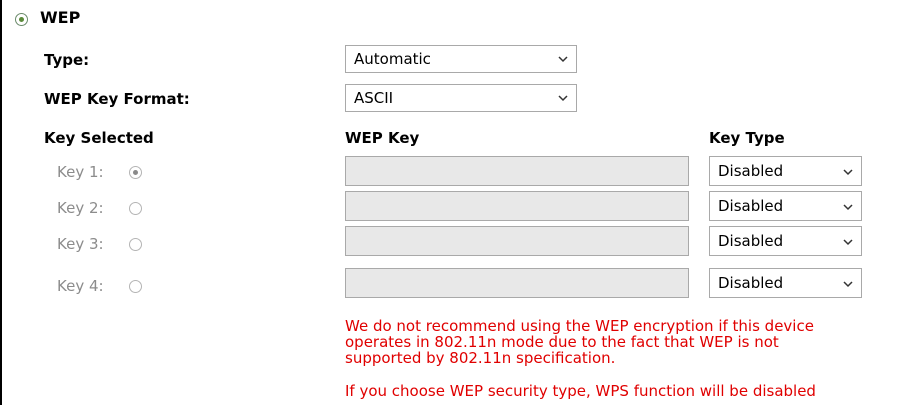 Image resolution: width=905 pixels, height=405 pixels. I want to click on key2-type-select: Disabled, so click(785, 206).